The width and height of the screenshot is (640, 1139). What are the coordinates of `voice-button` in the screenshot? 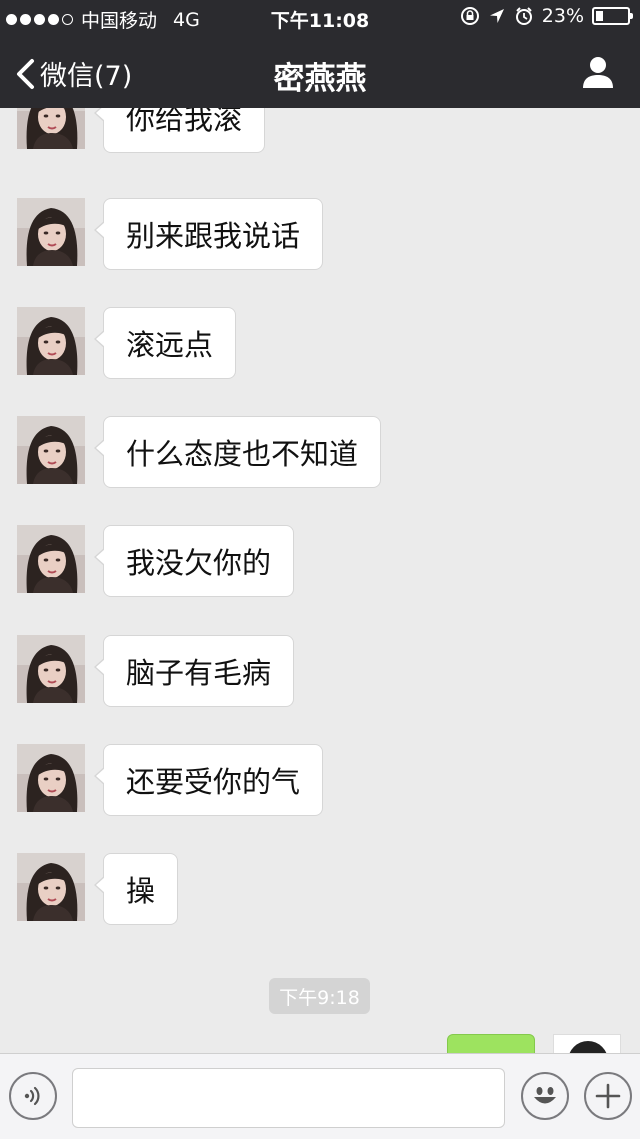 It's located at (33, 1096).